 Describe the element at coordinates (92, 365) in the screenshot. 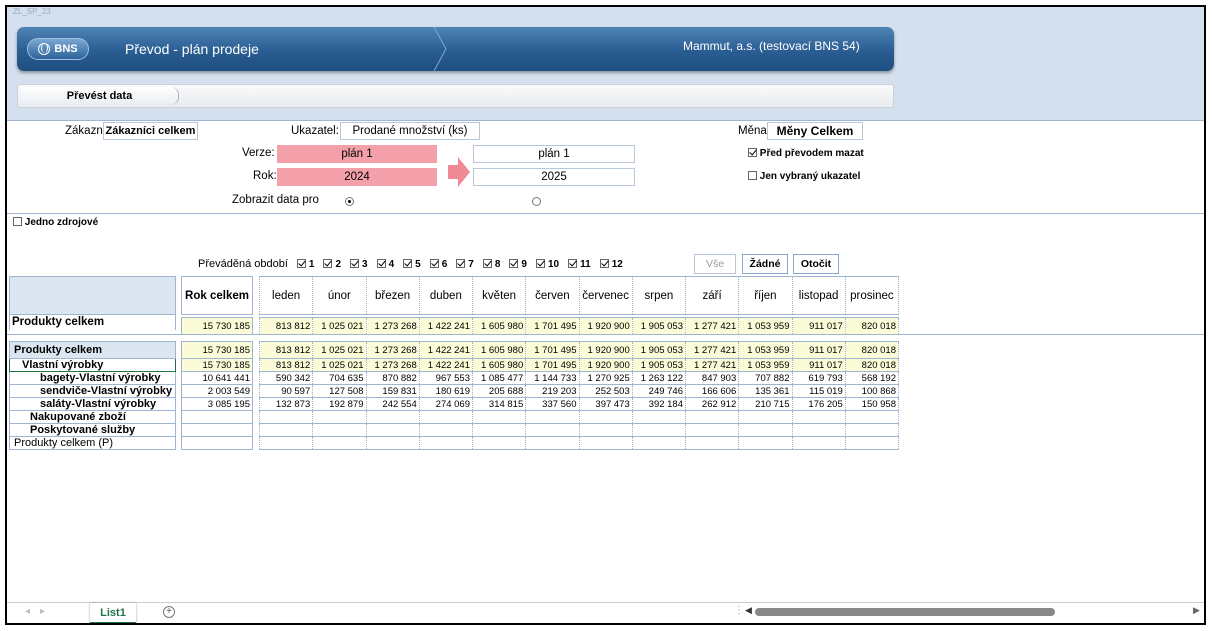

I see `row-label: Vlastní výrobky` at that location.